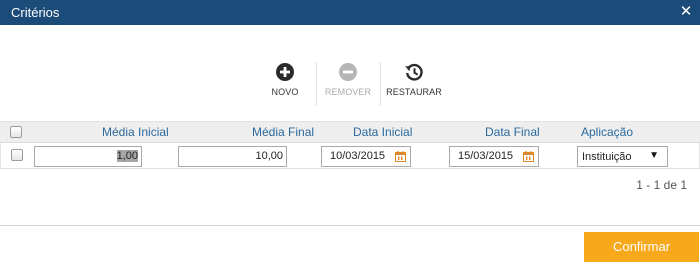  What do you see at coordinates (607, 157) in the screenshot?
I see `aplicacao-value: Instituição` at bounding box center [607, 157].